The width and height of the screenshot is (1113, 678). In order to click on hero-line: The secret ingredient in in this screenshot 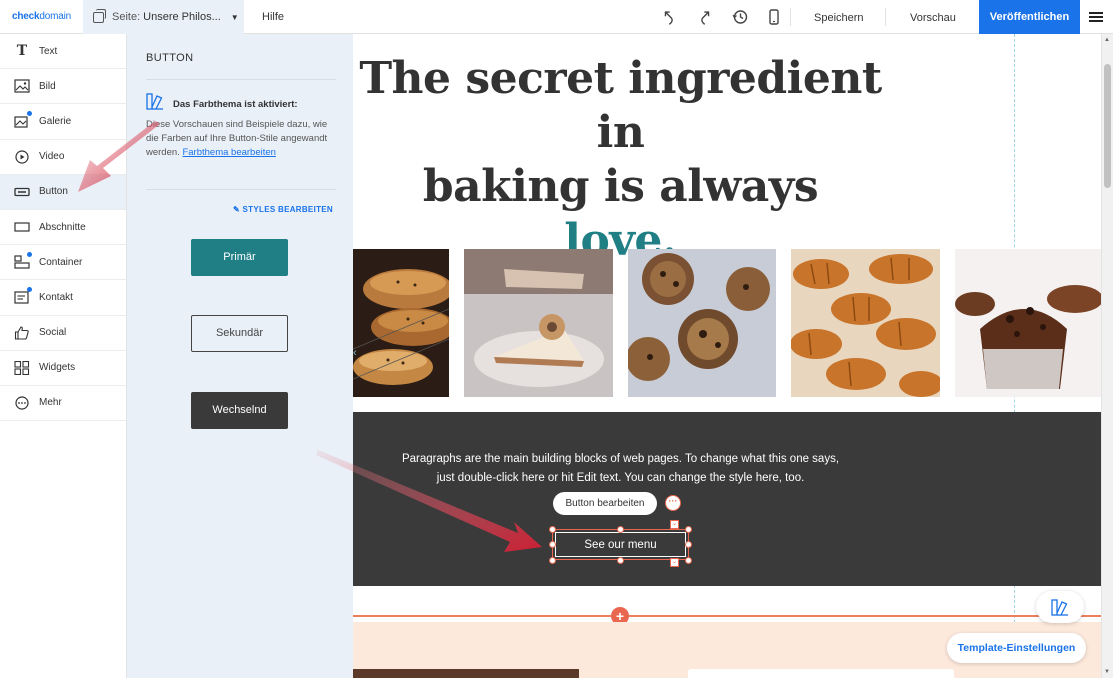, I will do `click(620, 105)`.